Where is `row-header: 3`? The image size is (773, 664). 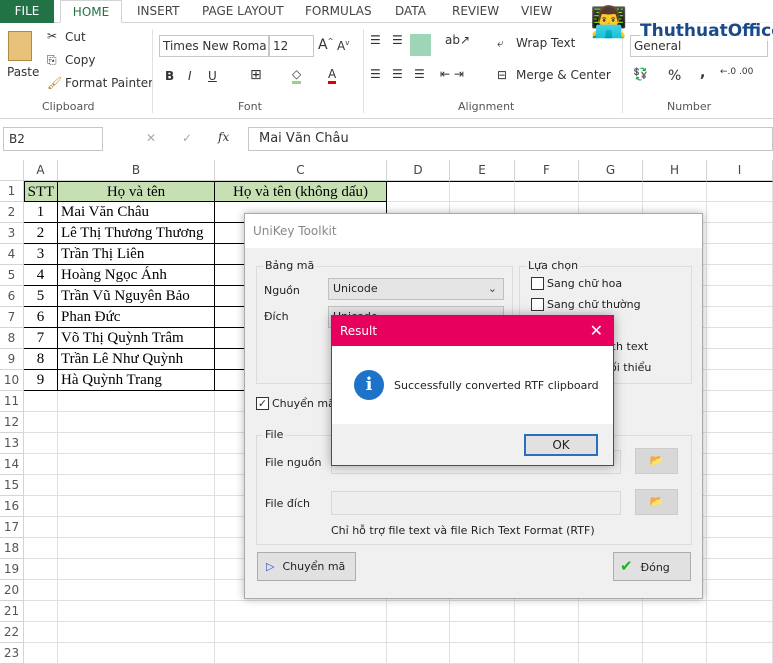
row-header: 3 is located at coordinates (12, 233).